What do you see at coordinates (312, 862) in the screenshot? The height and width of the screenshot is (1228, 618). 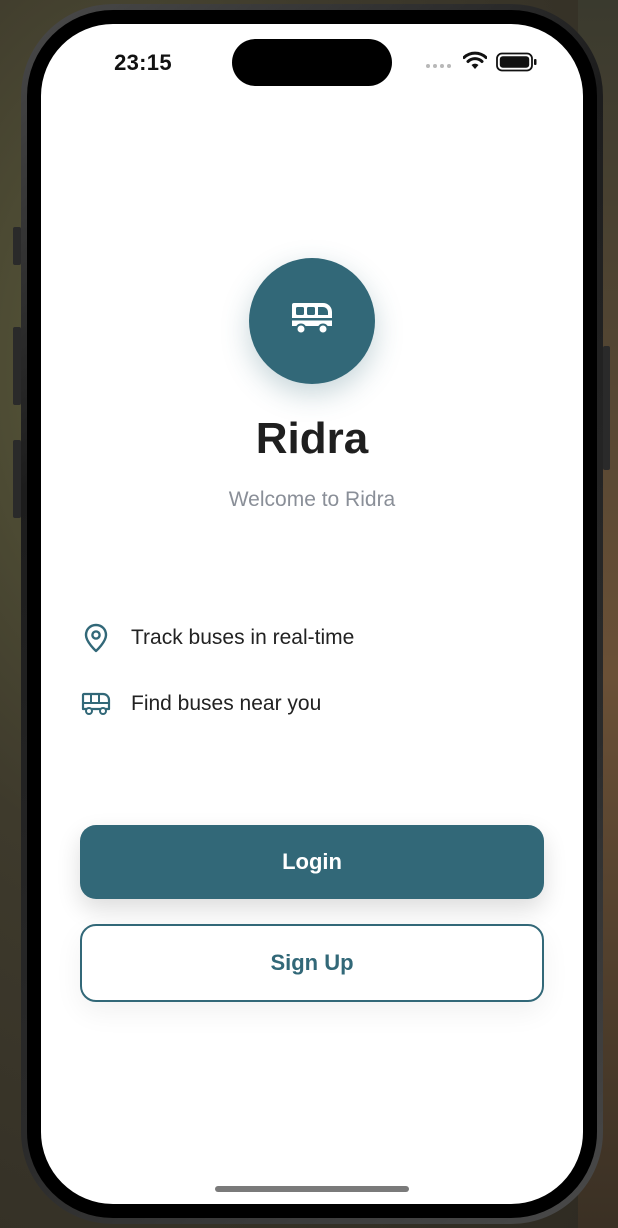 I see `login-button: Login` at bounding box center [312, 862].